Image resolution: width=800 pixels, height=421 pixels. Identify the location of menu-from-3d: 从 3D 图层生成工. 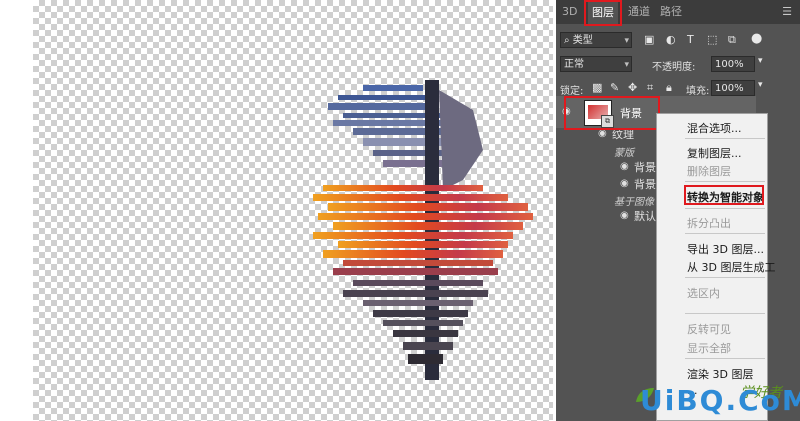
(731, 267).